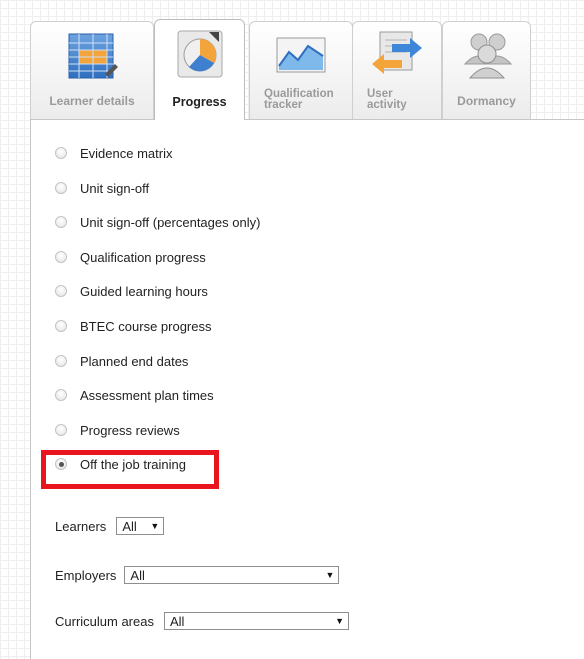 The width and height of the screenshot is (584, 659). I want to click on curriculum-areas-filter: Curriculum areas All ▼, so click(202, 621).